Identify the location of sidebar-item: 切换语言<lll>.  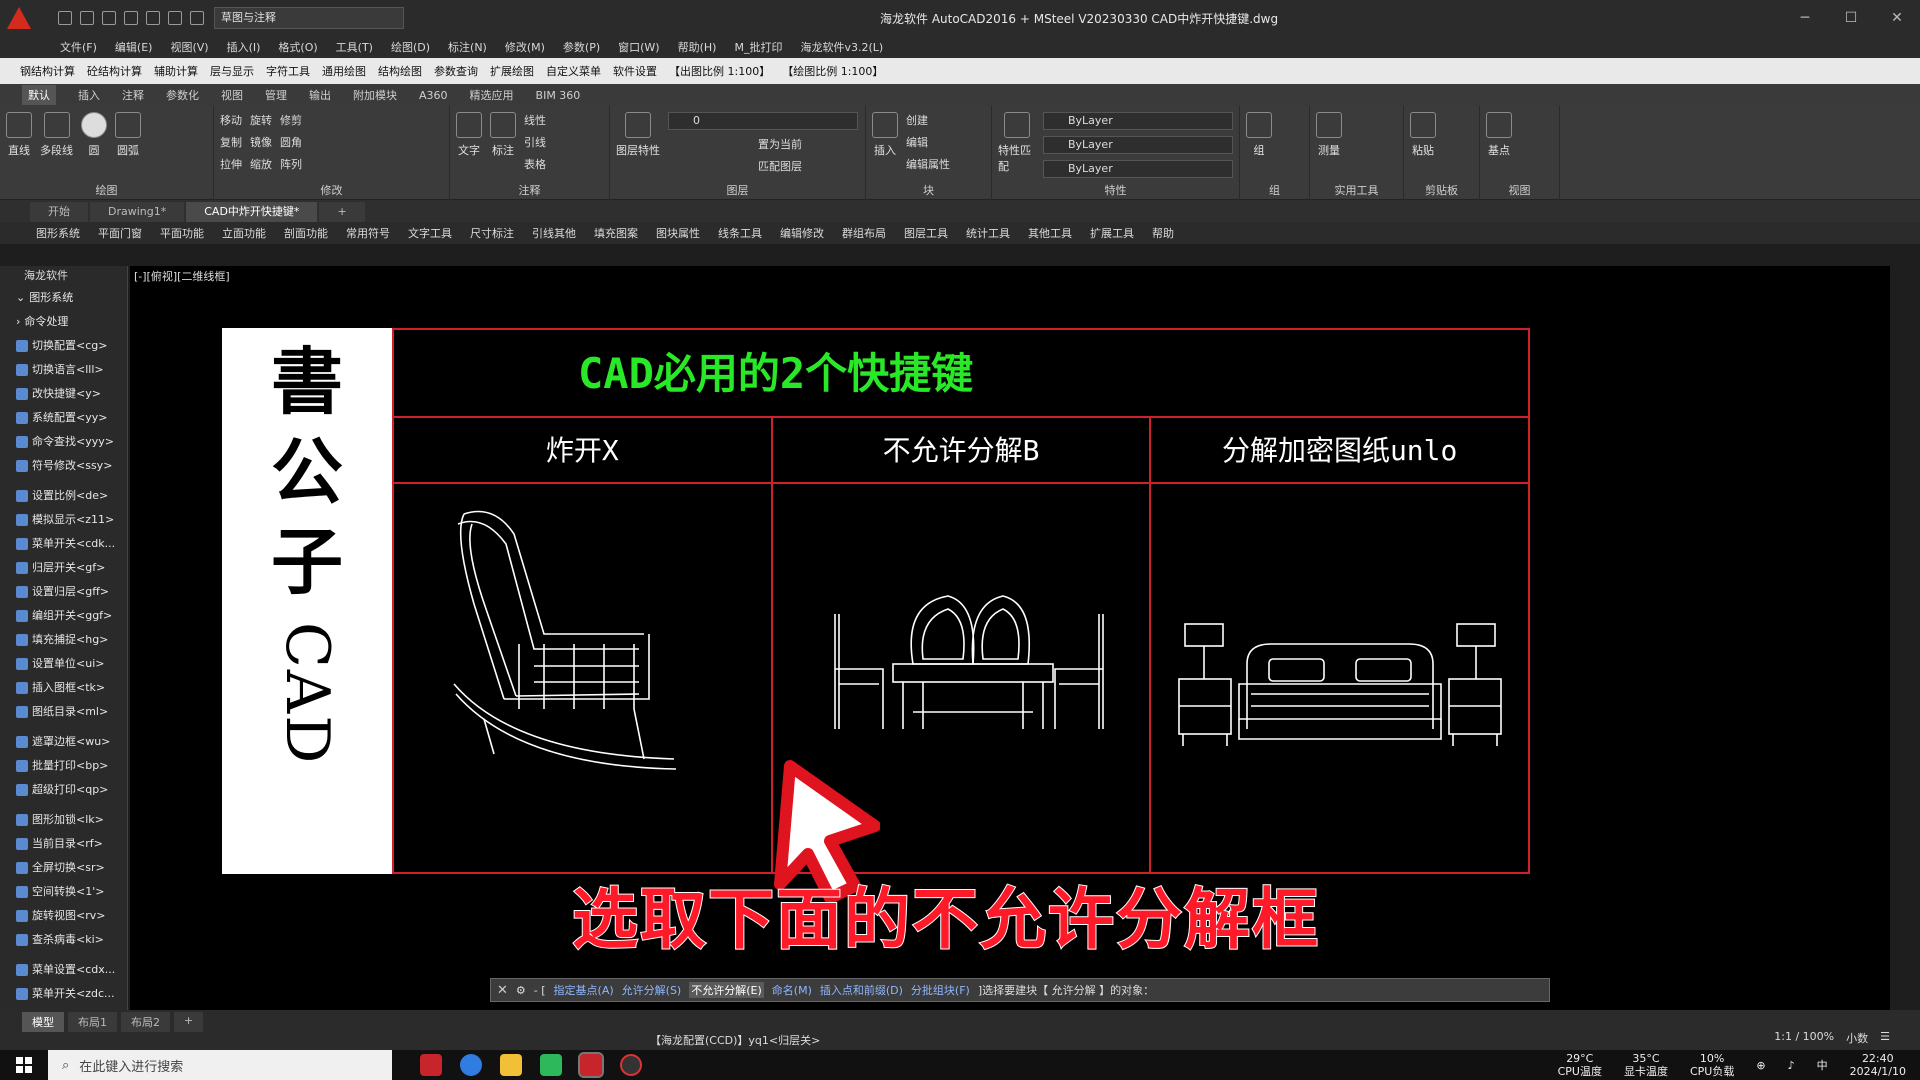
(63, 370).